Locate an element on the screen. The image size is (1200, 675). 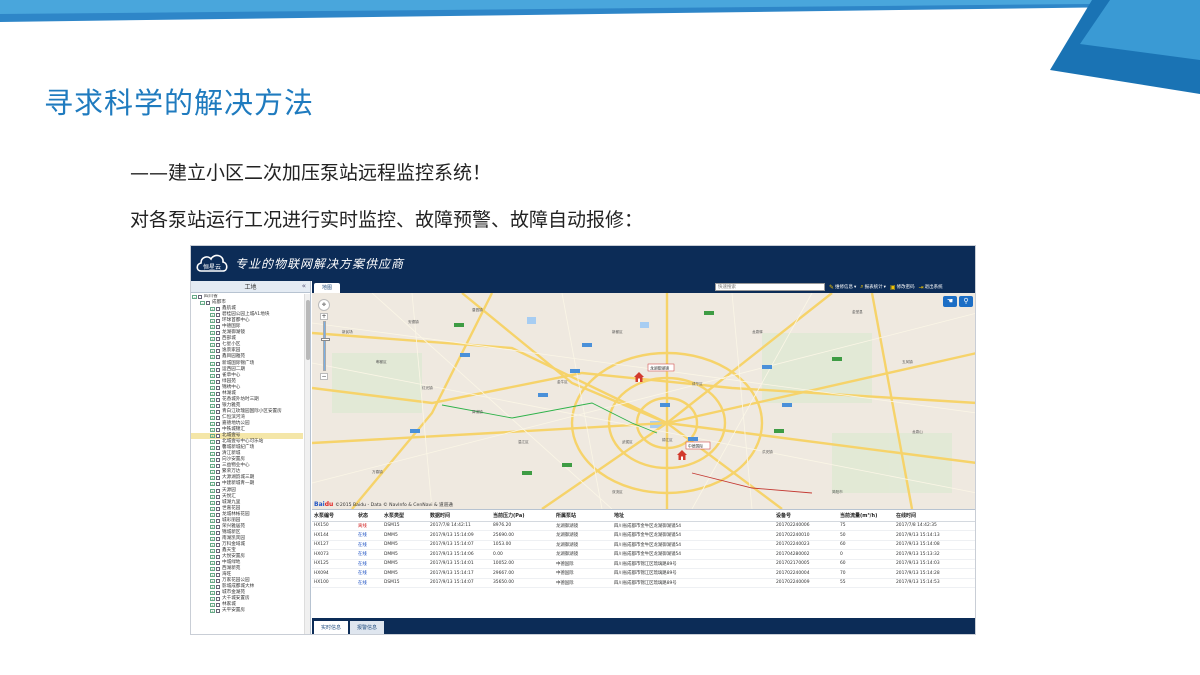
zoom-slider-knob is located at coordinates (325, 339).